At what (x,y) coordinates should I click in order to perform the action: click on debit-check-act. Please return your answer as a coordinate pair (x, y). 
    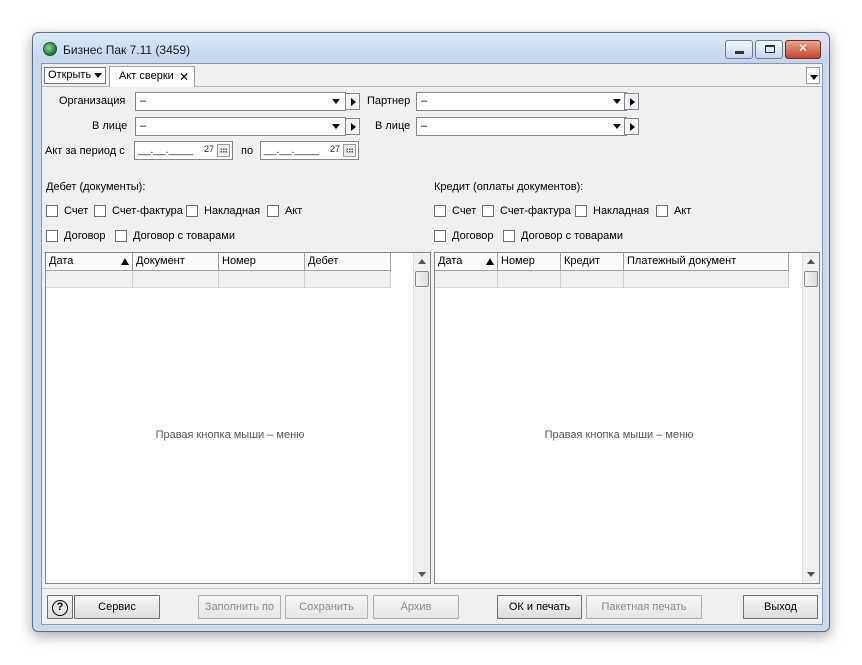
    Looking at the image, I should click on (273, 211).